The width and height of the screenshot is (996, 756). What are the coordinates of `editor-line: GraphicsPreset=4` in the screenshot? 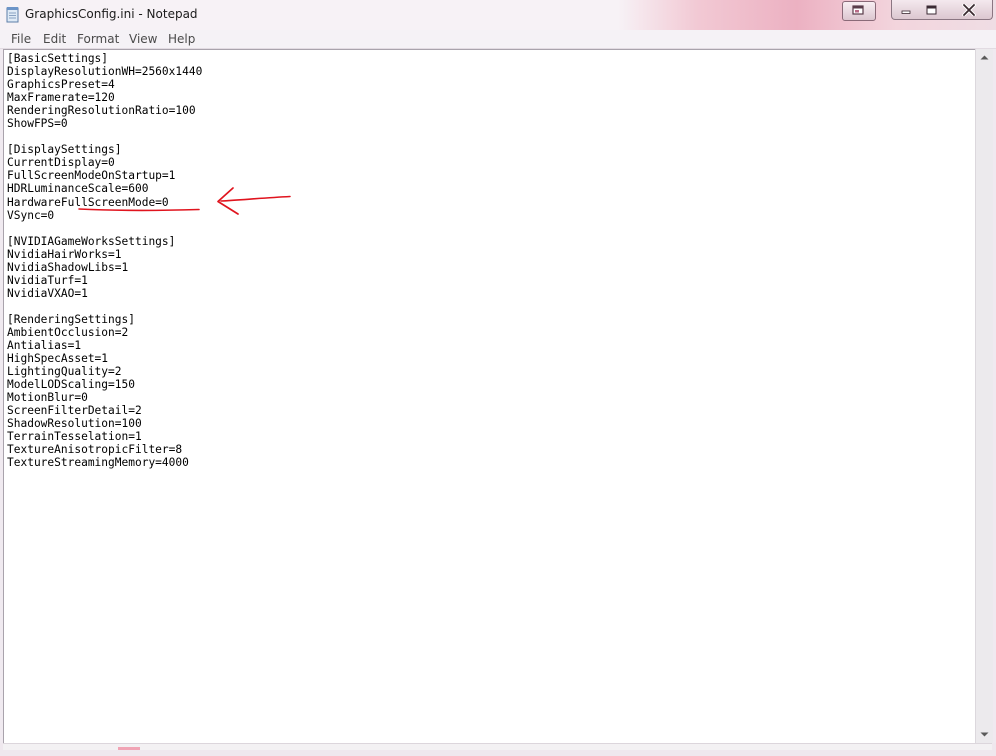 It's located at (61, 85).